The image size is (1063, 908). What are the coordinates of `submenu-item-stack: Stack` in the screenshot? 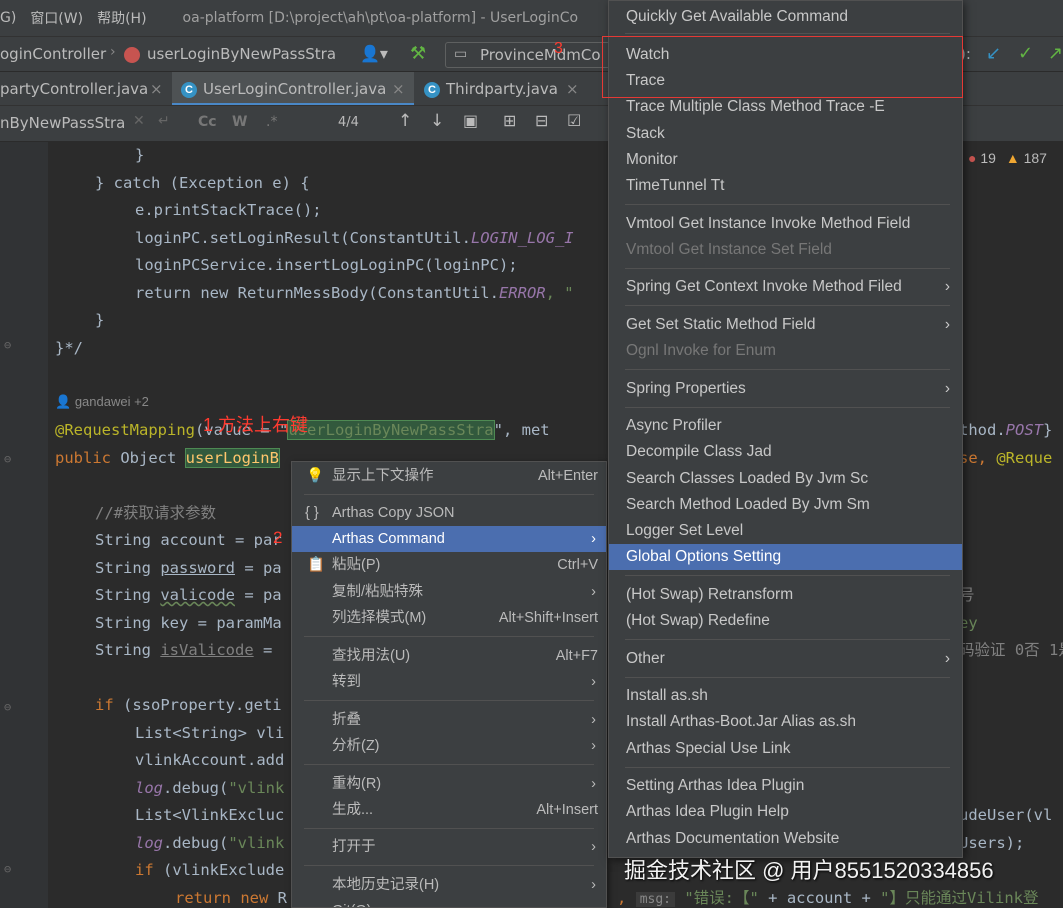 It's located at (785, 134).